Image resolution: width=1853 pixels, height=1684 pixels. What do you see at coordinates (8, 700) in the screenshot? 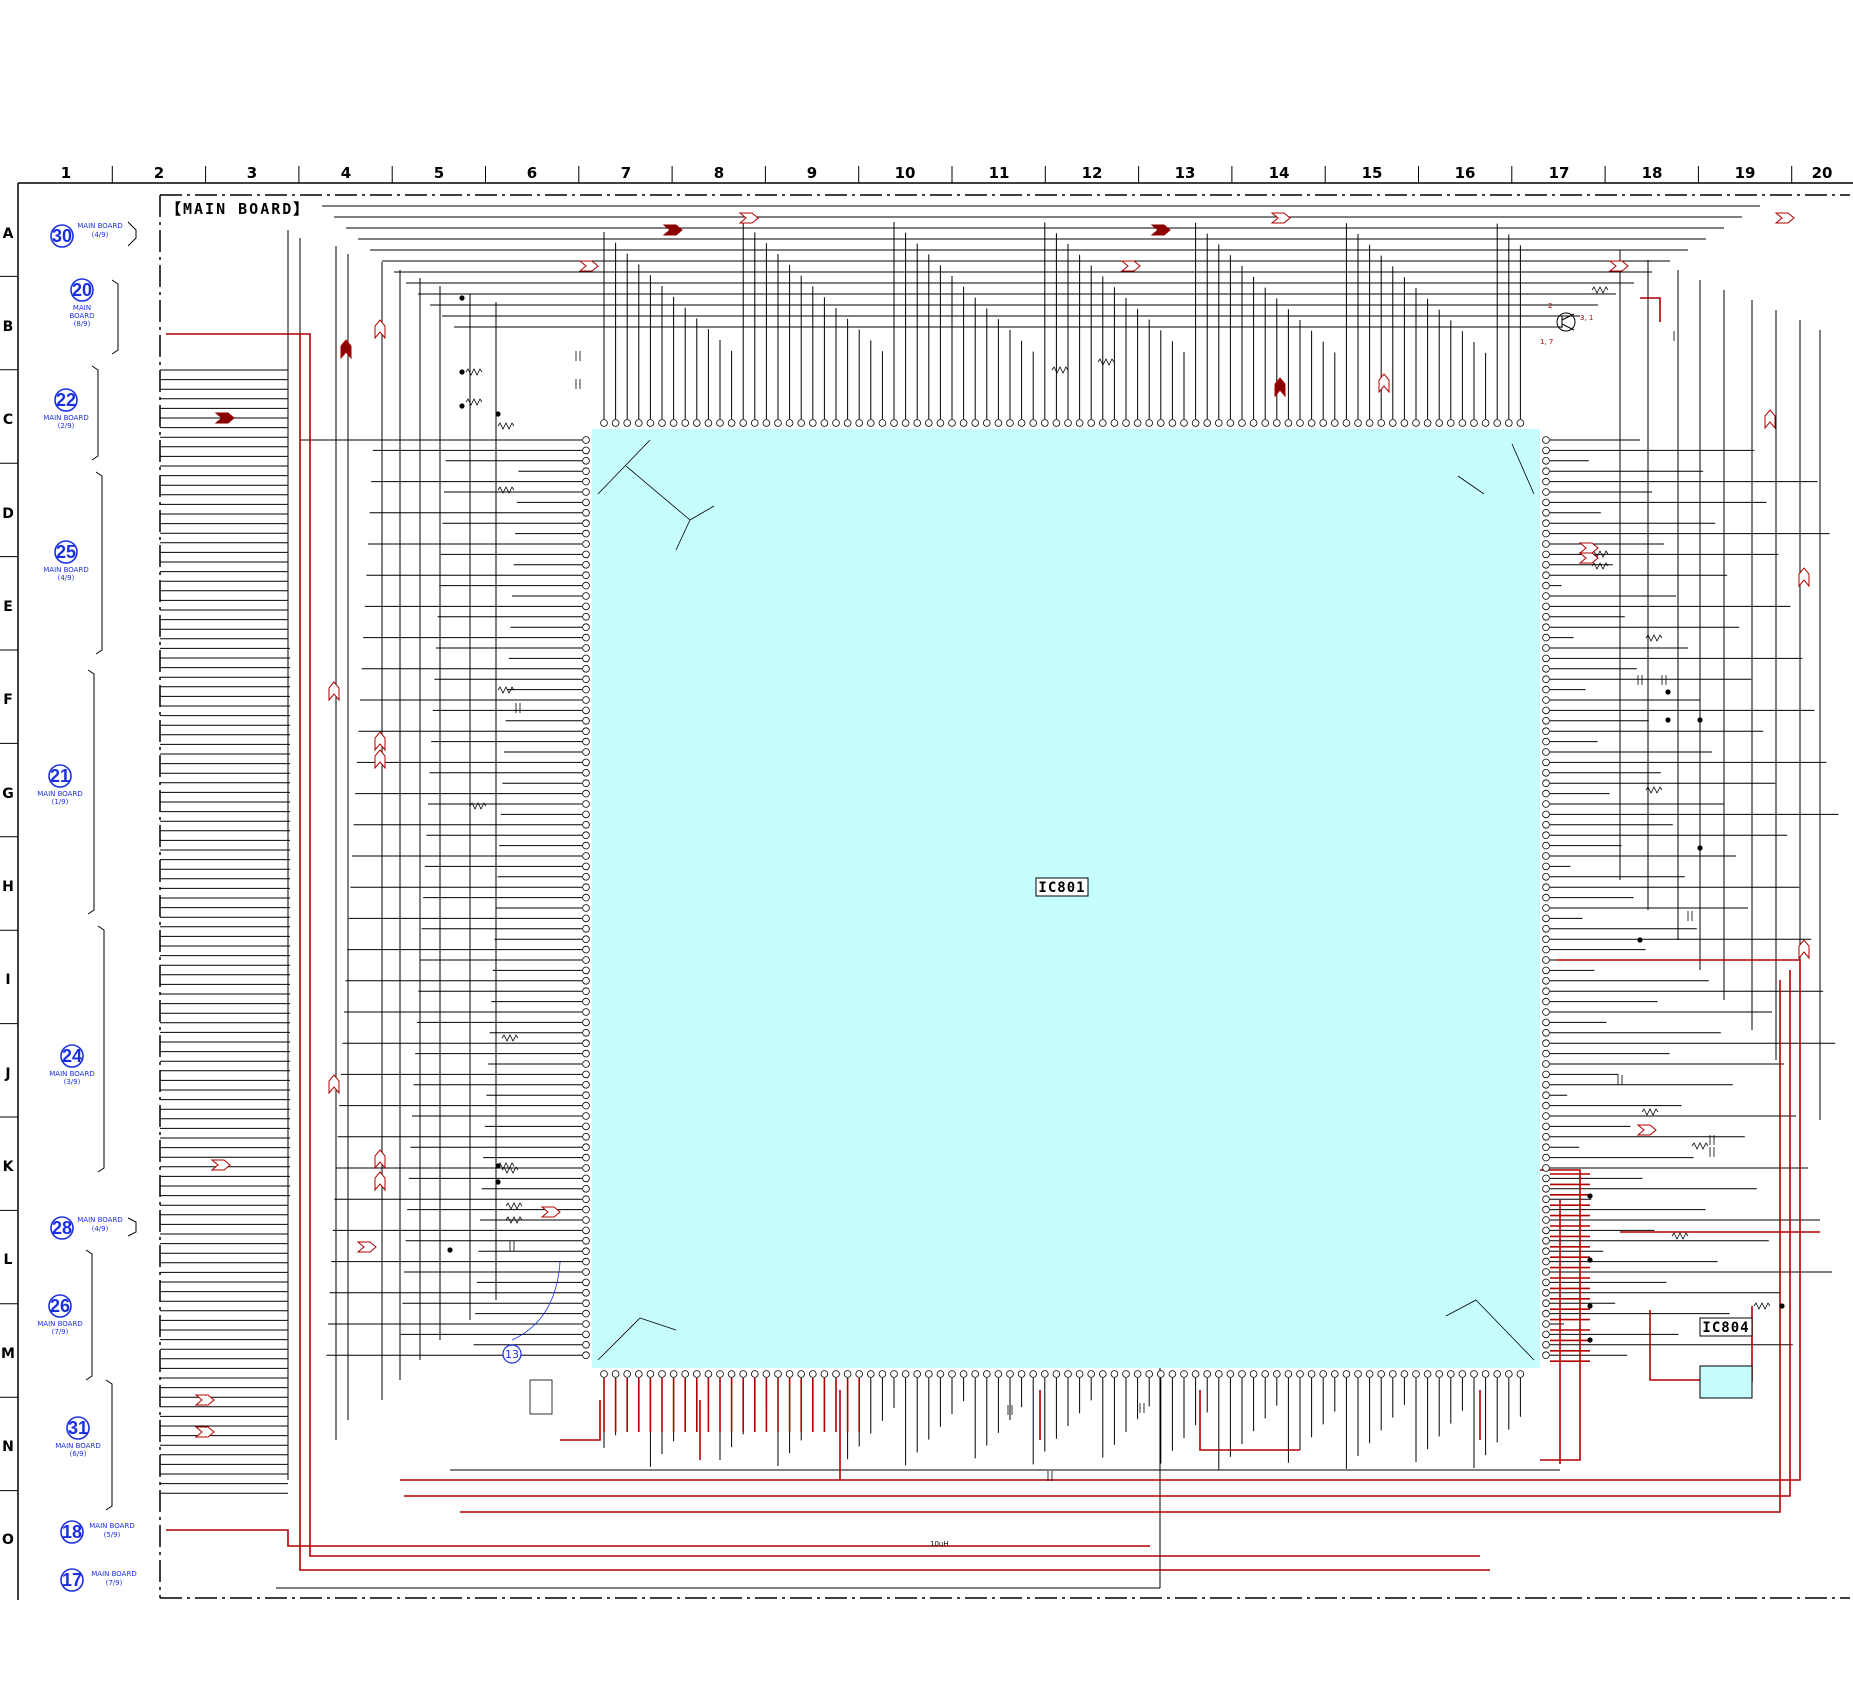
I see `row-label: F` at bounding box center [8, 700].